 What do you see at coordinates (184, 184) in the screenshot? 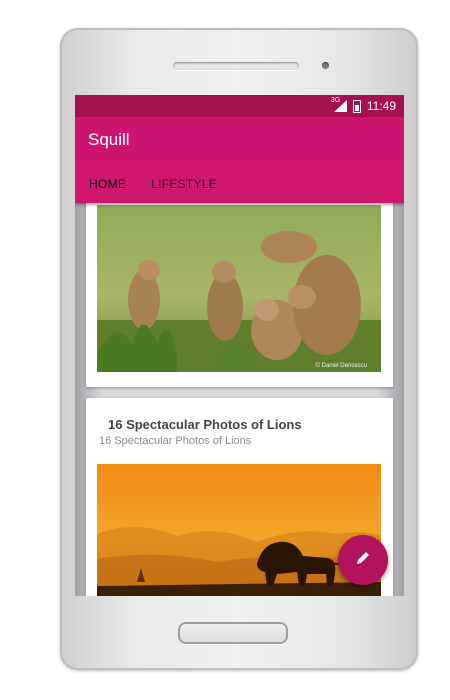
I see `tab-lifestyle: LIFESTYLE` at bounding box center [184, 184].